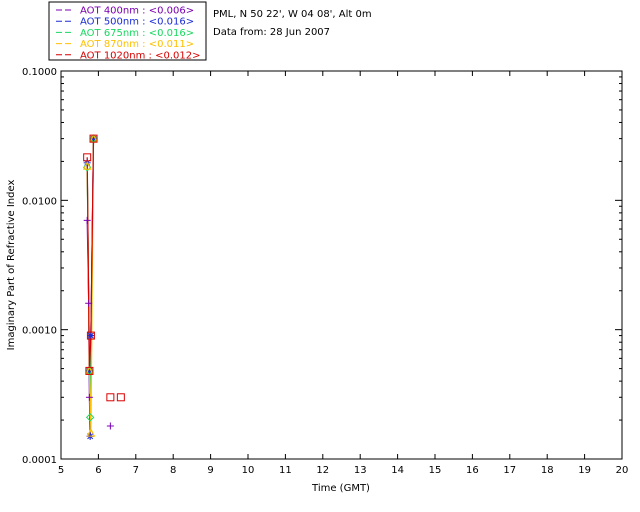  I want to click on x-tick-label: 11, so click(285, 470).